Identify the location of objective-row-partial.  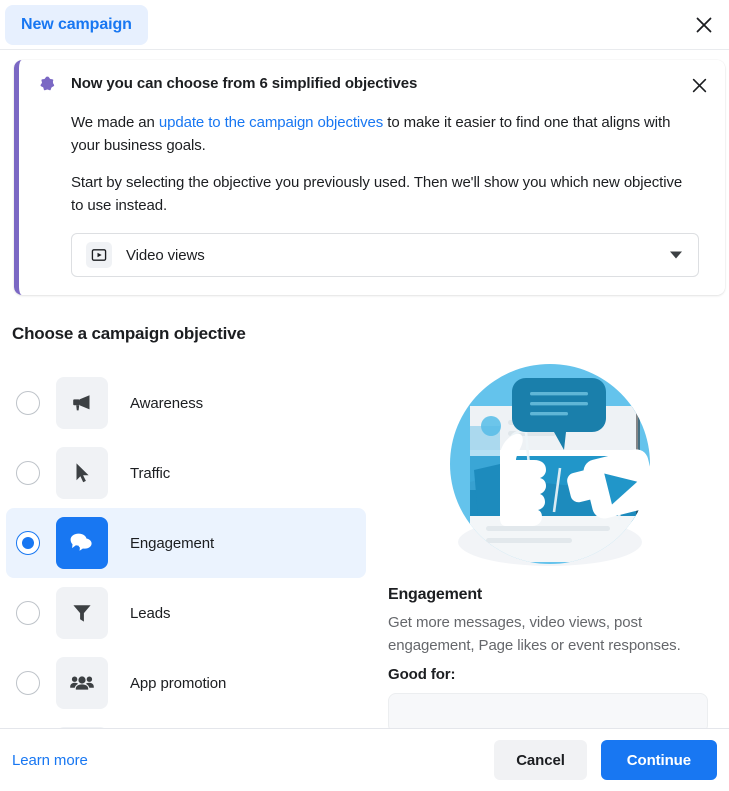
(186, 723).